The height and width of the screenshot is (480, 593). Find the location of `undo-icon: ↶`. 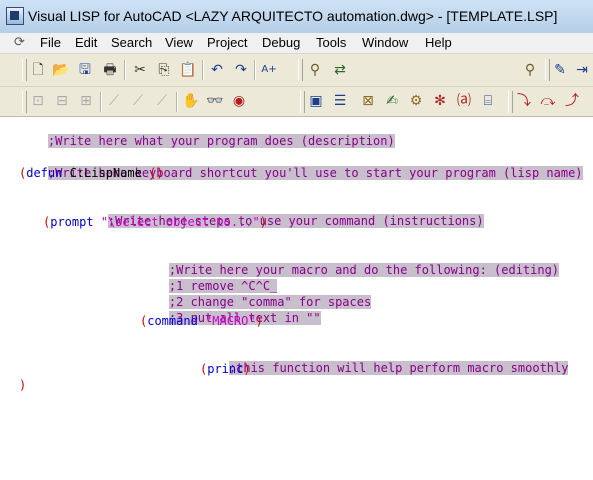

undo-icon: ↶ is located at coordinates (217, 70).